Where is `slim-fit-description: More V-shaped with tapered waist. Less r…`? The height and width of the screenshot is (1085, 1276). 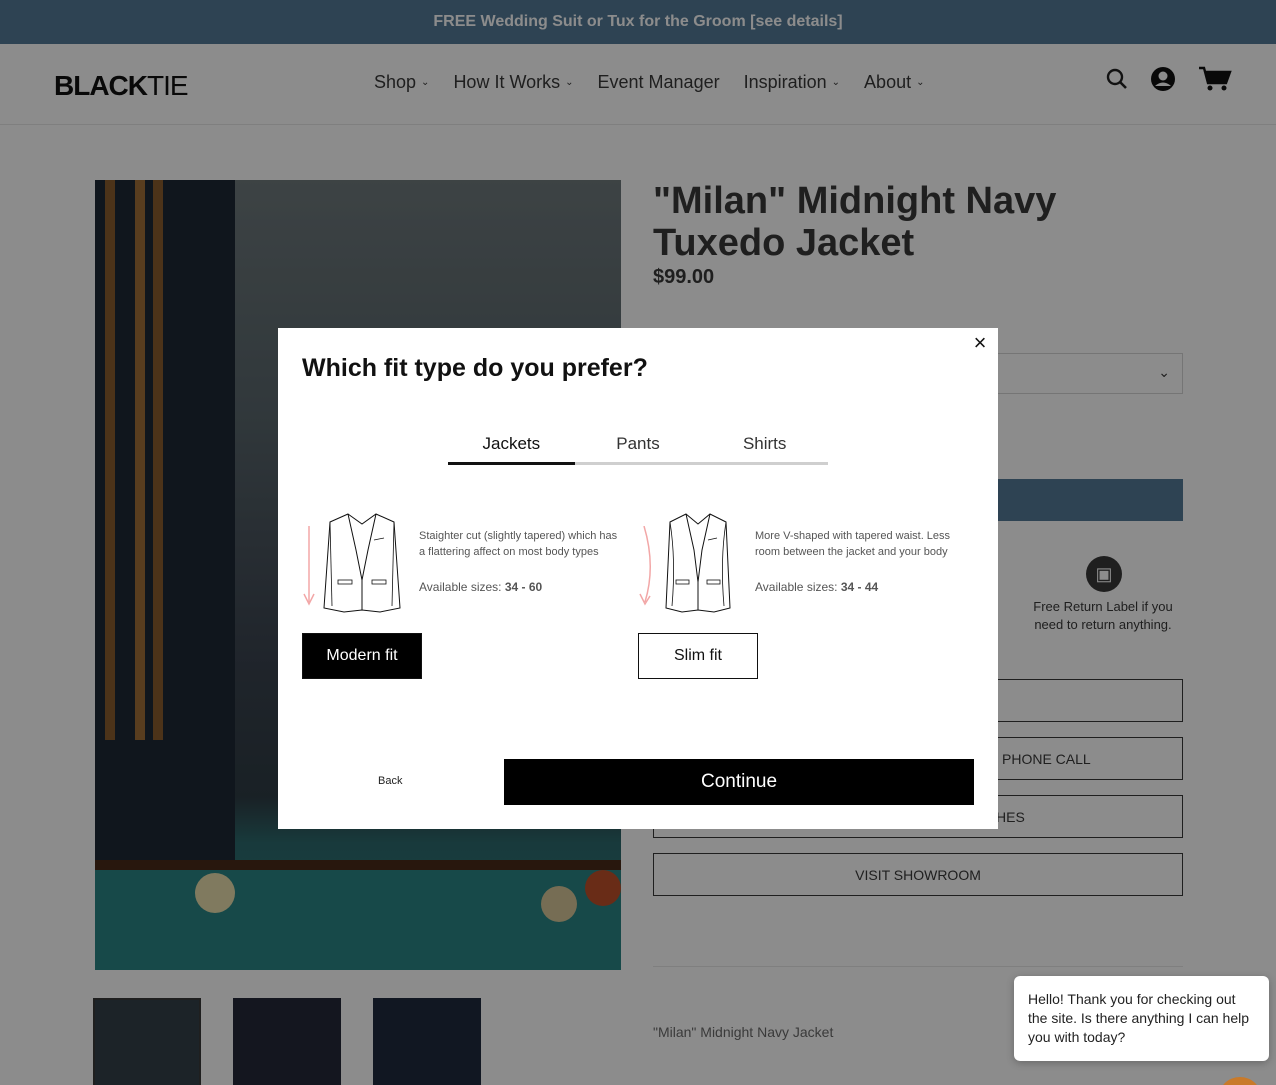 slim-fit-description: More V-shaped with tapered waist. Less r… is located at coordinates (853, 544).